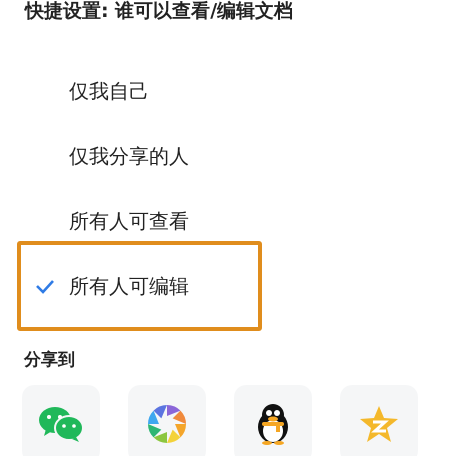  I want to click on star-icon, so click(379, 424).